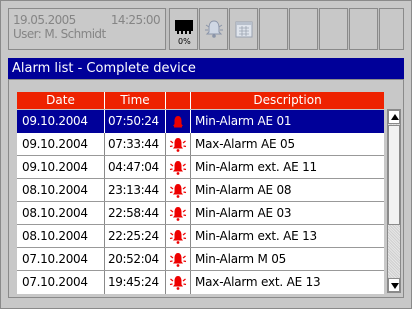 This screenshot has height=309, width=412. What do you see at coordinates (184, 41) in the screenshot?
I see `memory-percent: 0%` at bounding box center [184, 41].